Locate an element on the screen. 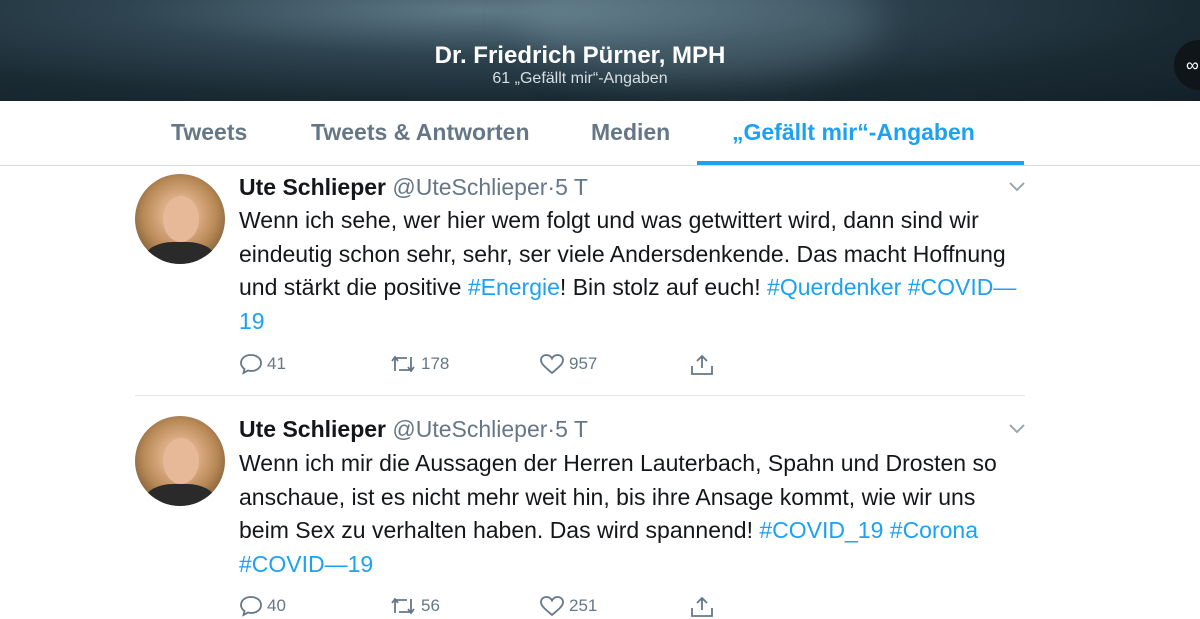  tab-likes: „Gefällt mir“-Angaben is located at coordinates (853, 132).